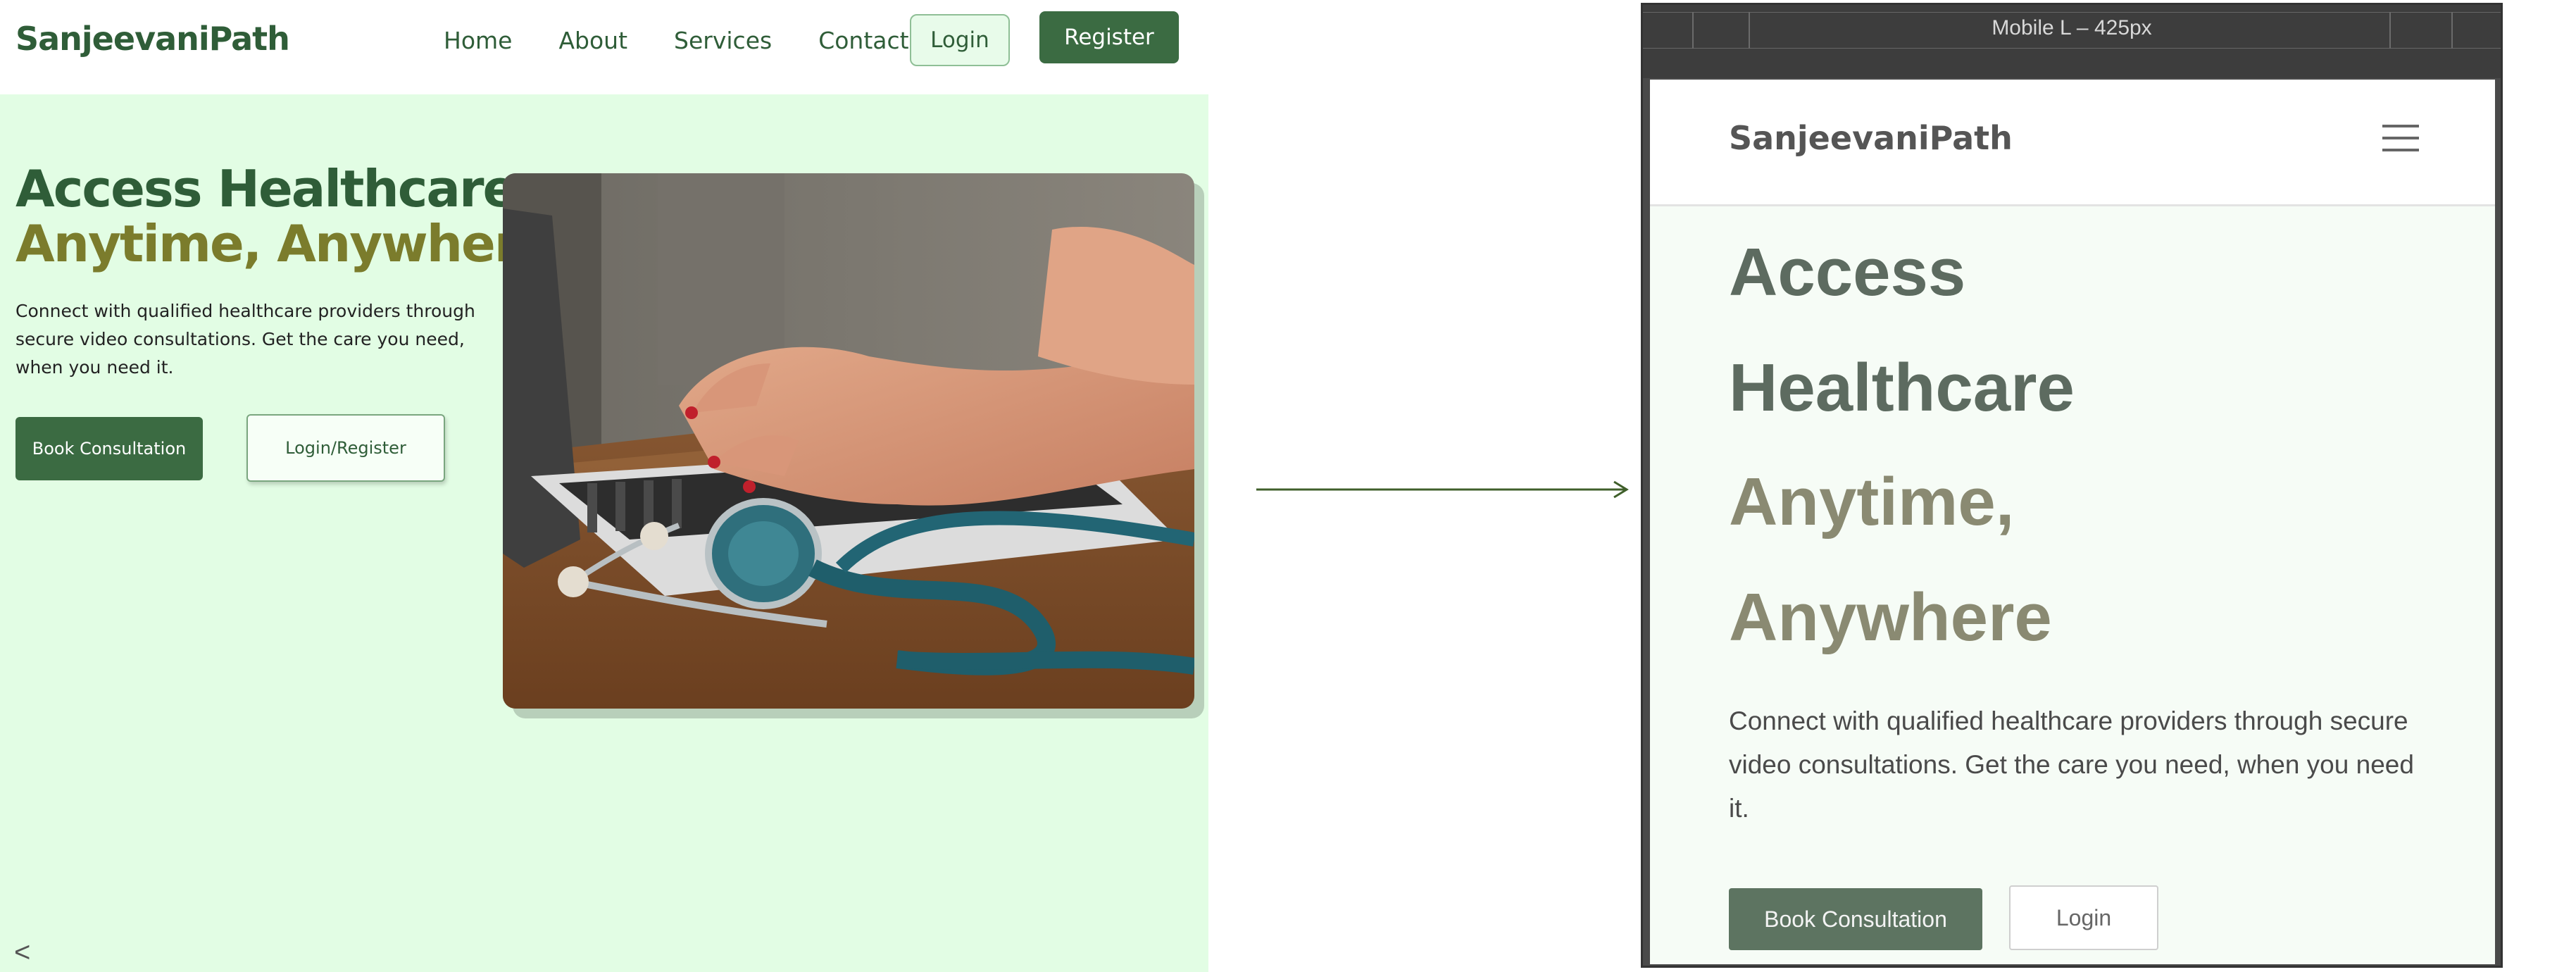 Image resolution: width=2576 pixels, height=972 pixels. What do you see at coordinates (1890, 559) in the screenshot?
I see `mobile-headline-olive: Anytime, Anywhere` at bounding box center [1890, 559].